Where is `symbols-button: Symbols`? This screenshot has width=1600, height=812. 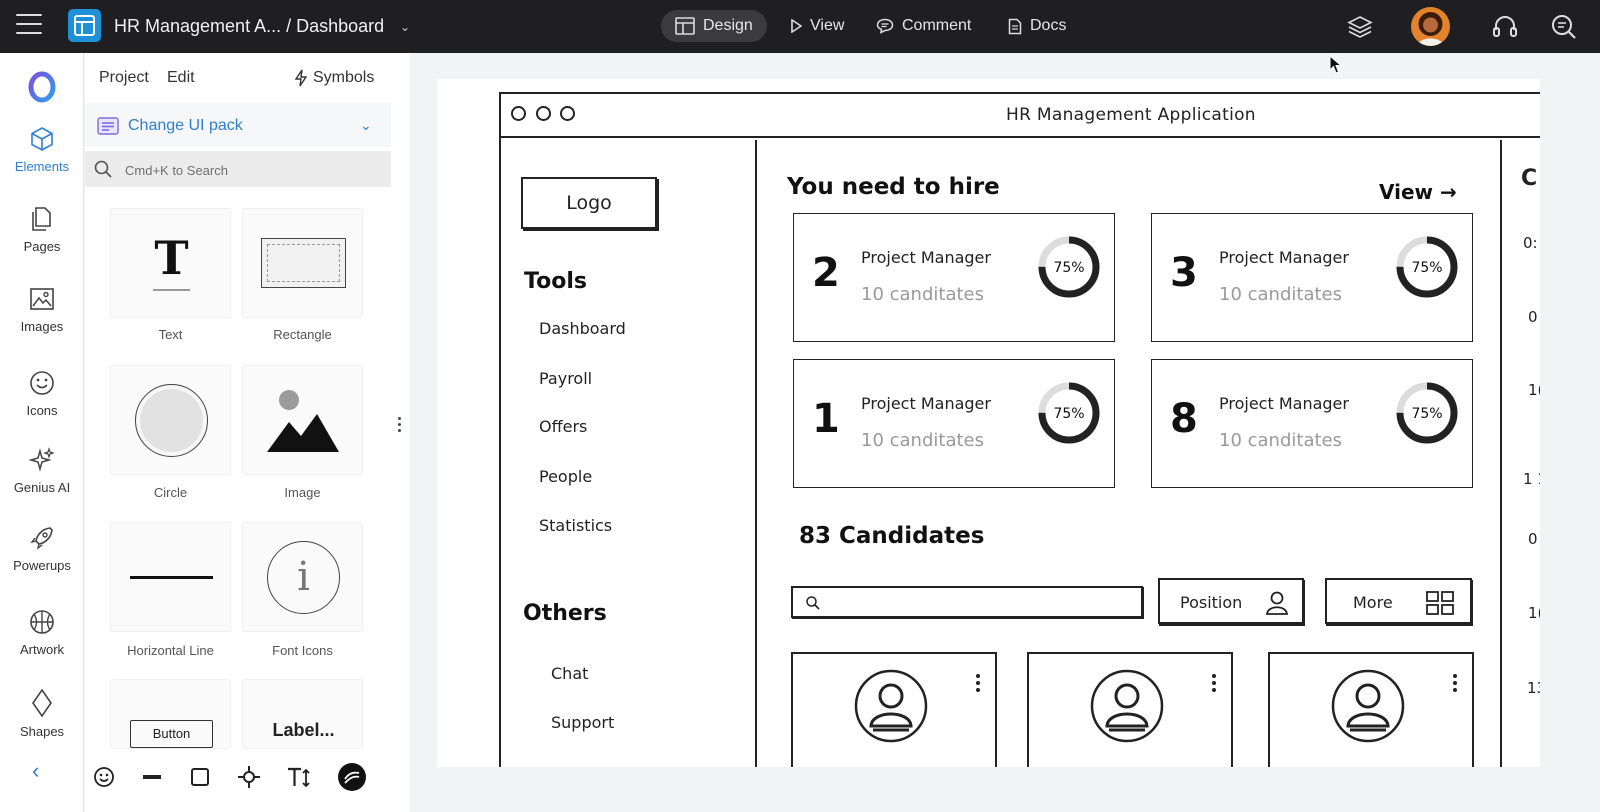
symbols-button: Symbols is located at coordinates (334, 78).